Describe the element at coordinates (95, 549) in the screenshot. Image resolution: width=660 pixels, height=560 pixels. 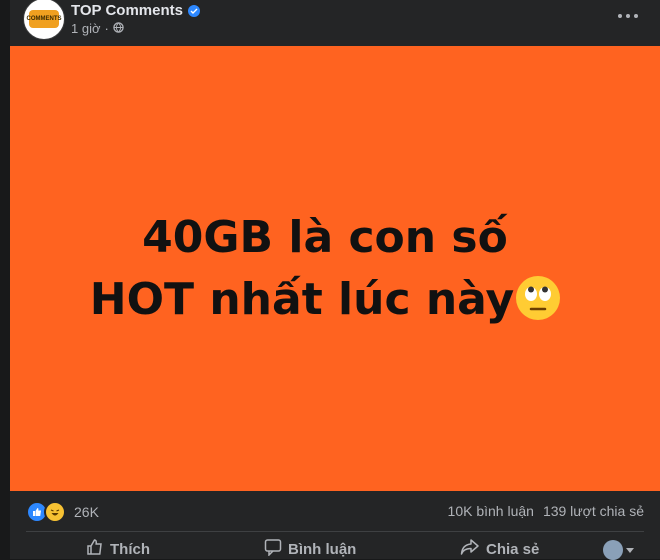
I see `thumbs-up-icon` at that location.